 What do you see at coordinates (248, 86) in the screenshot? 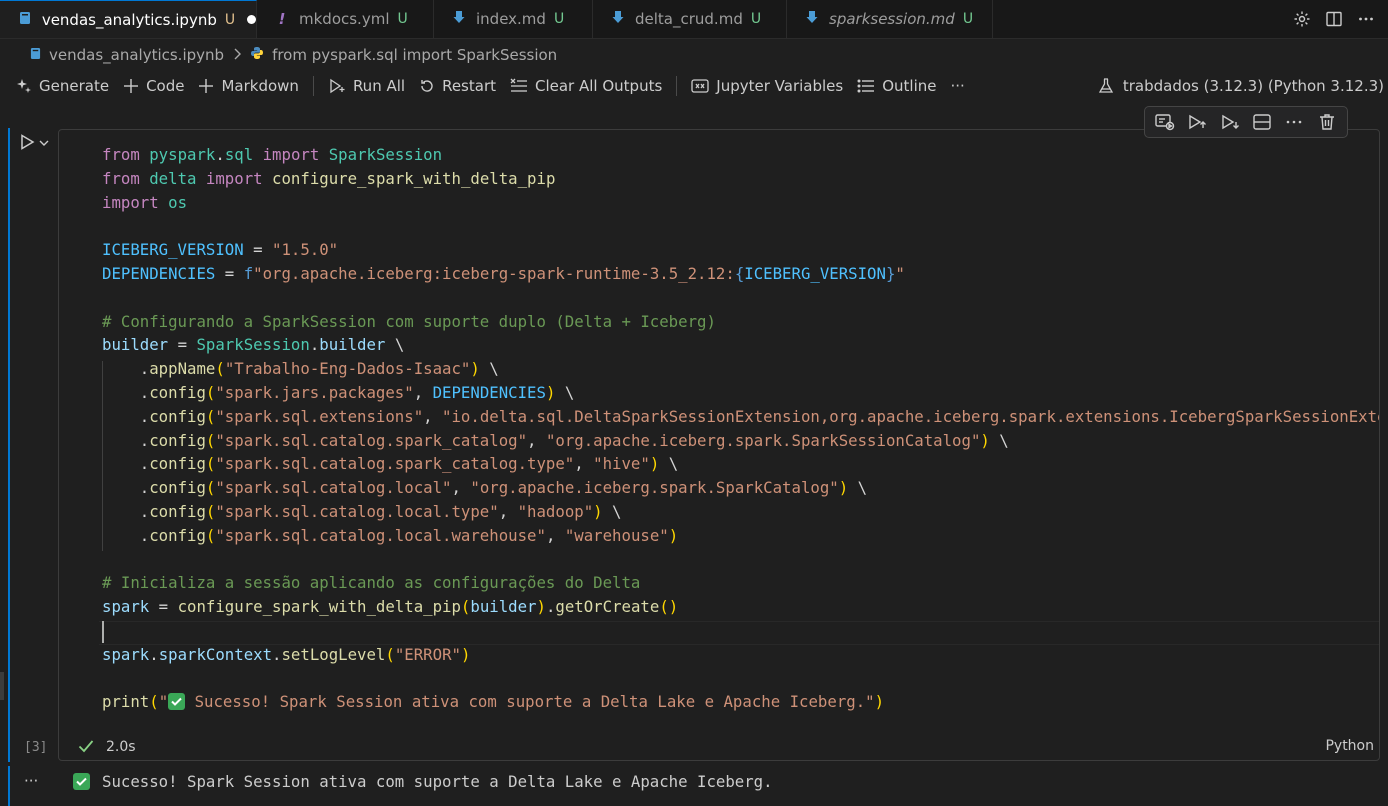
I see `add-markdown-cell-button: Markdown` at bounding box center [248, 86].